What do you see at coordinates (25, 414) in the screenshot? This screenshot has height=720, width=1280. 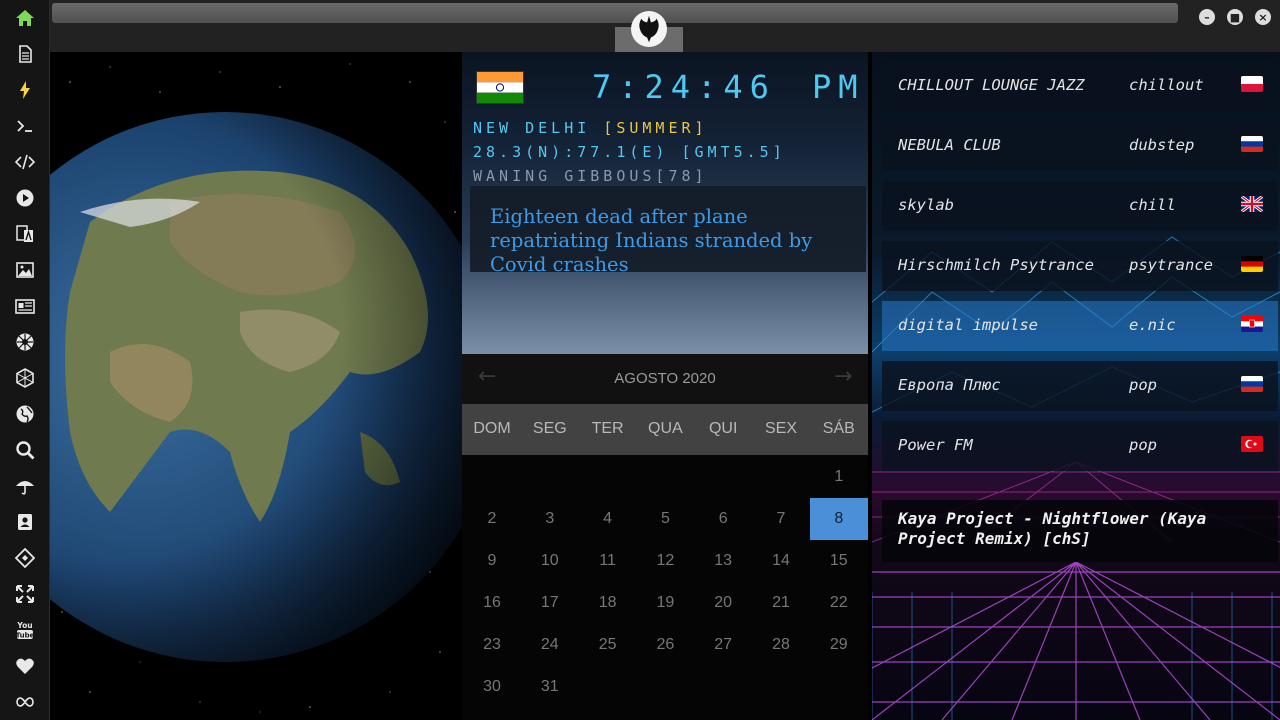 I see `globe-icon` at bounding box center [25, 414].